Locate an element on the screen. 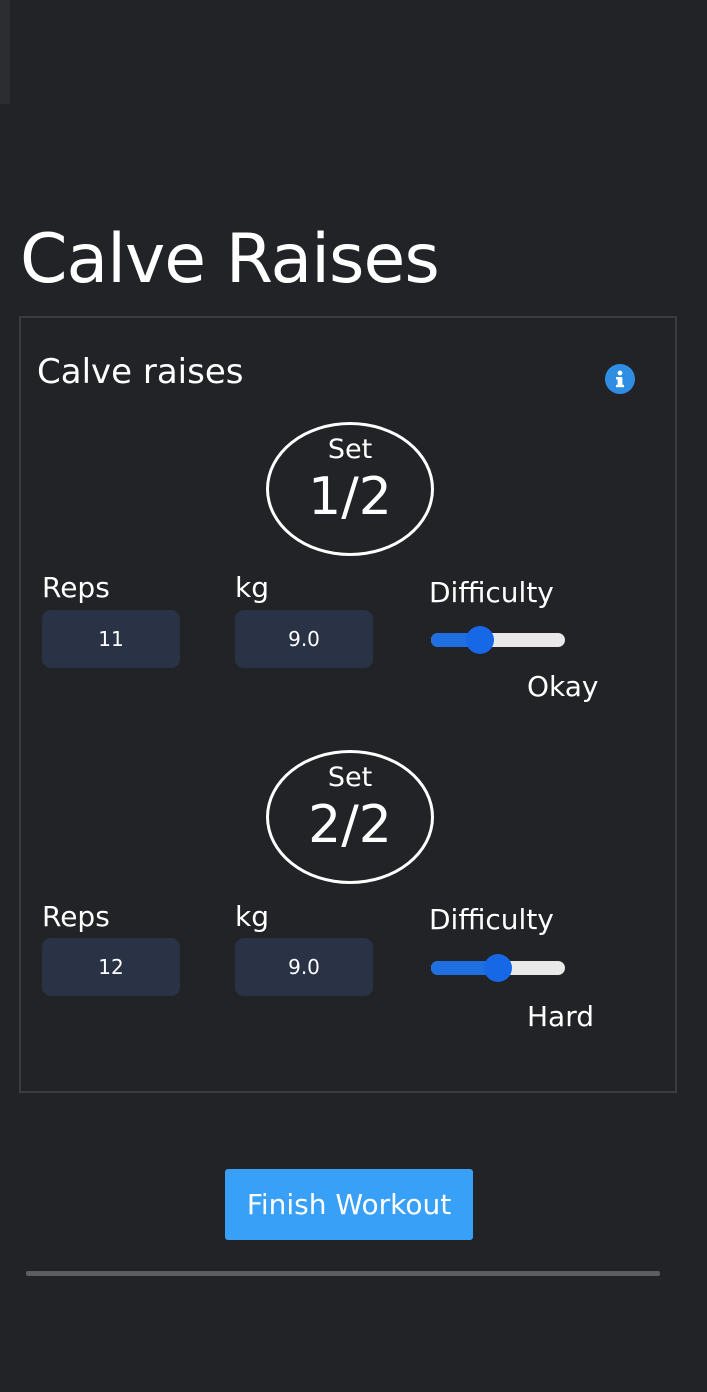  difficulty-value: Hard is located at coordinates (561, 1016).